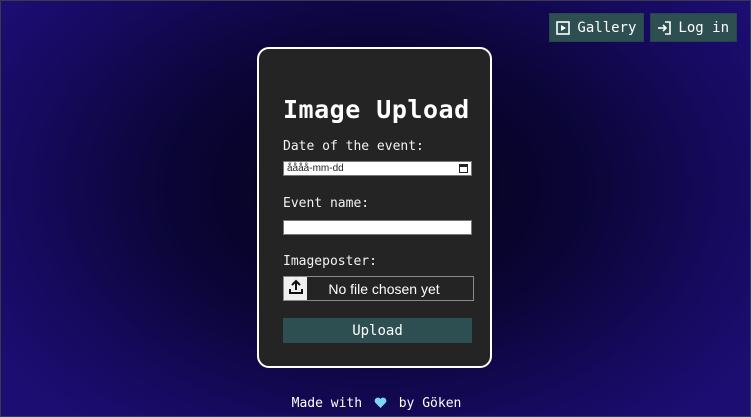  I want to click on footer: Made with by Göken, so click(376, 404).